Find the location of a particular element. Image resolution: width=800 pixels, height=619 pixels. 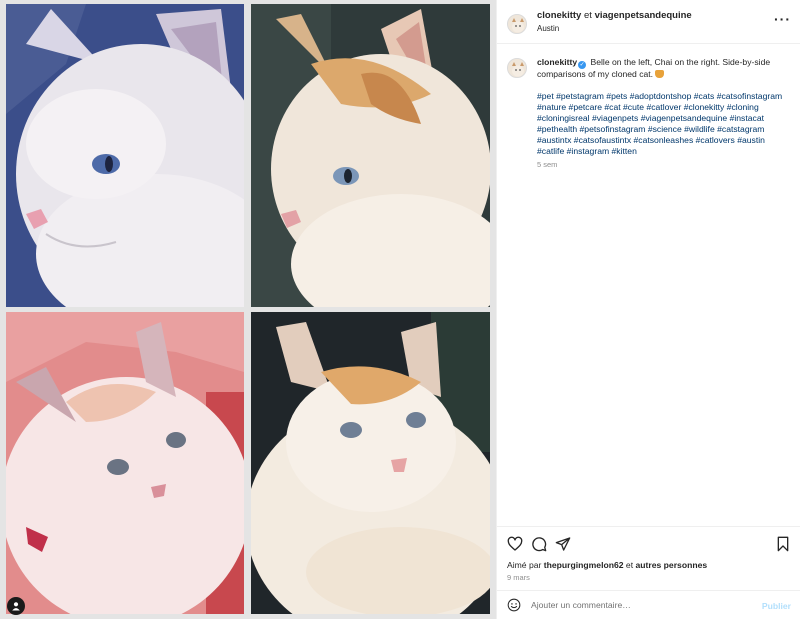

header-username-link: clonekitty is located at coordinates (559, 15).